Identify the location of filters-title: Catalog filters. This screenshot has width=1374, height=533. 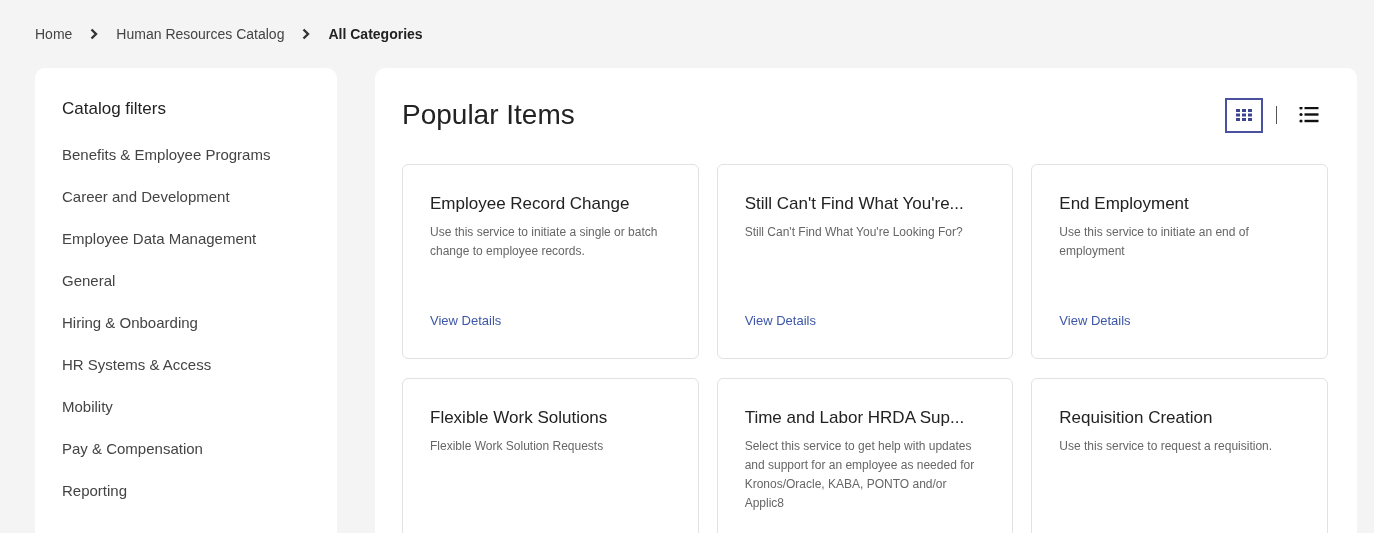
(114, 109).